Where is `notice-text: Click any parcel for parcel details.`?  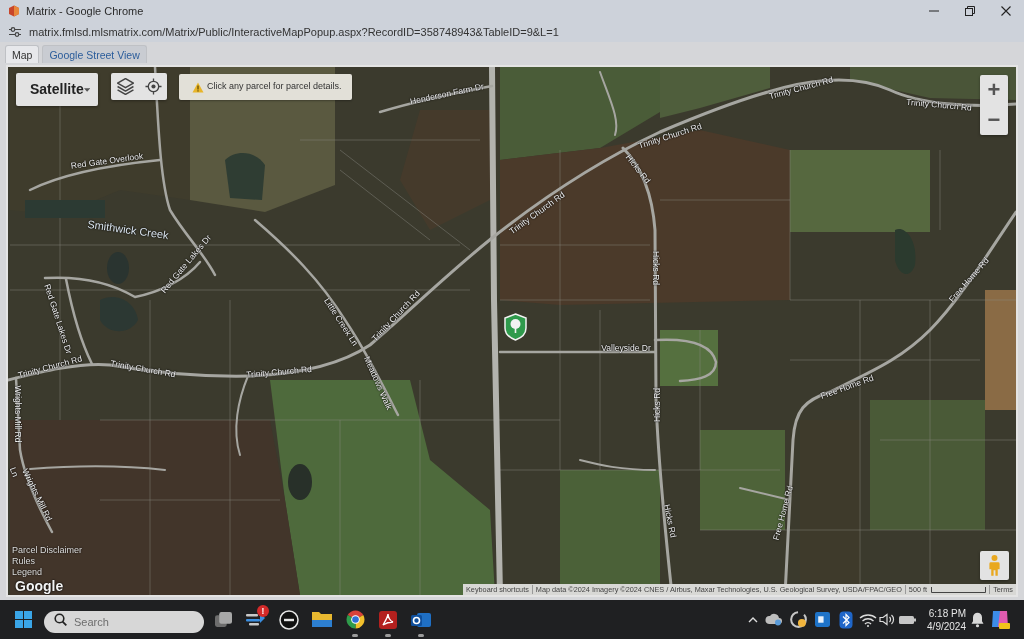
notice-text: Click any parcel for parcel details. is located at coordinates (274, 87).